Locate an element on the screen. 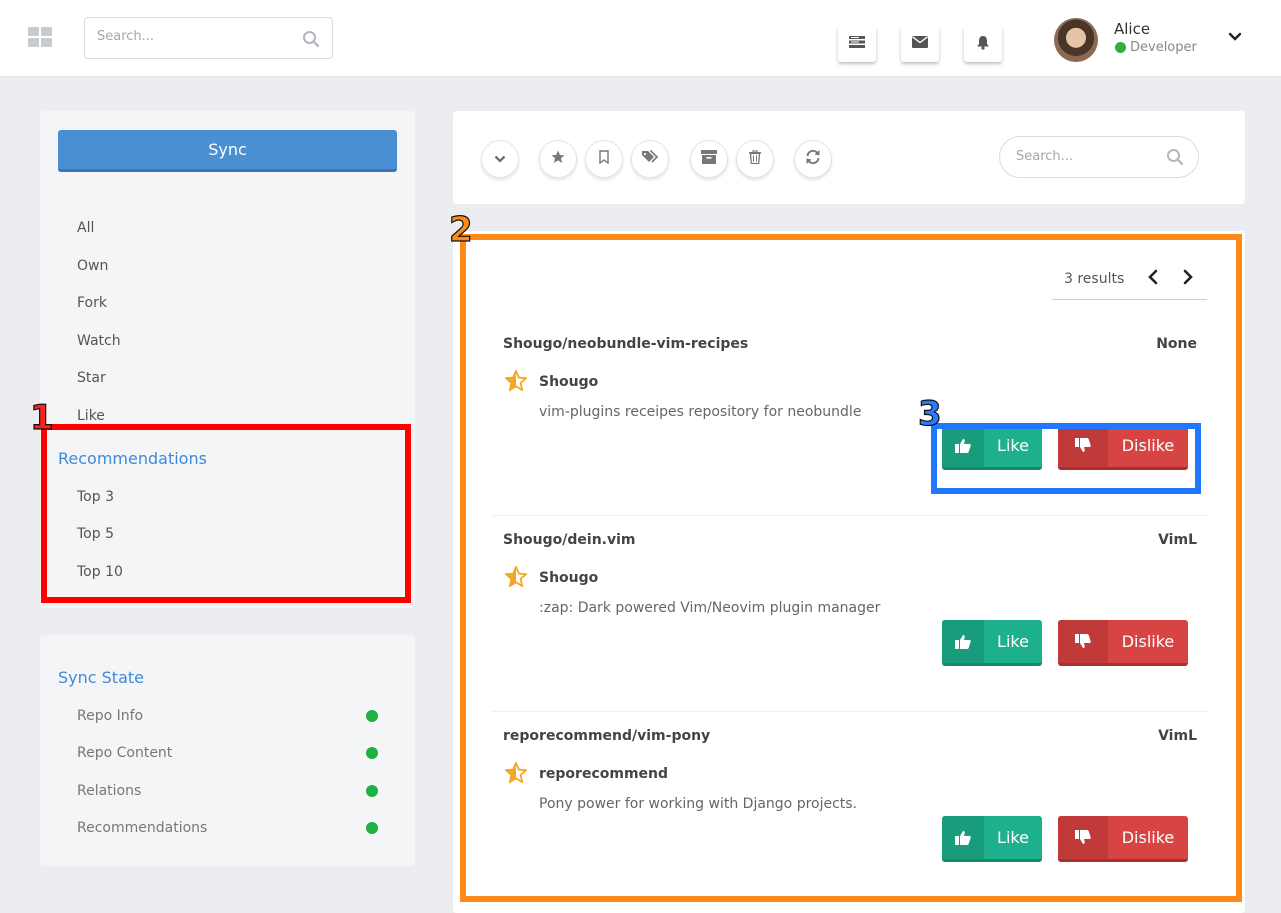  user-role: Developer is located at coordinates (1156, 47).